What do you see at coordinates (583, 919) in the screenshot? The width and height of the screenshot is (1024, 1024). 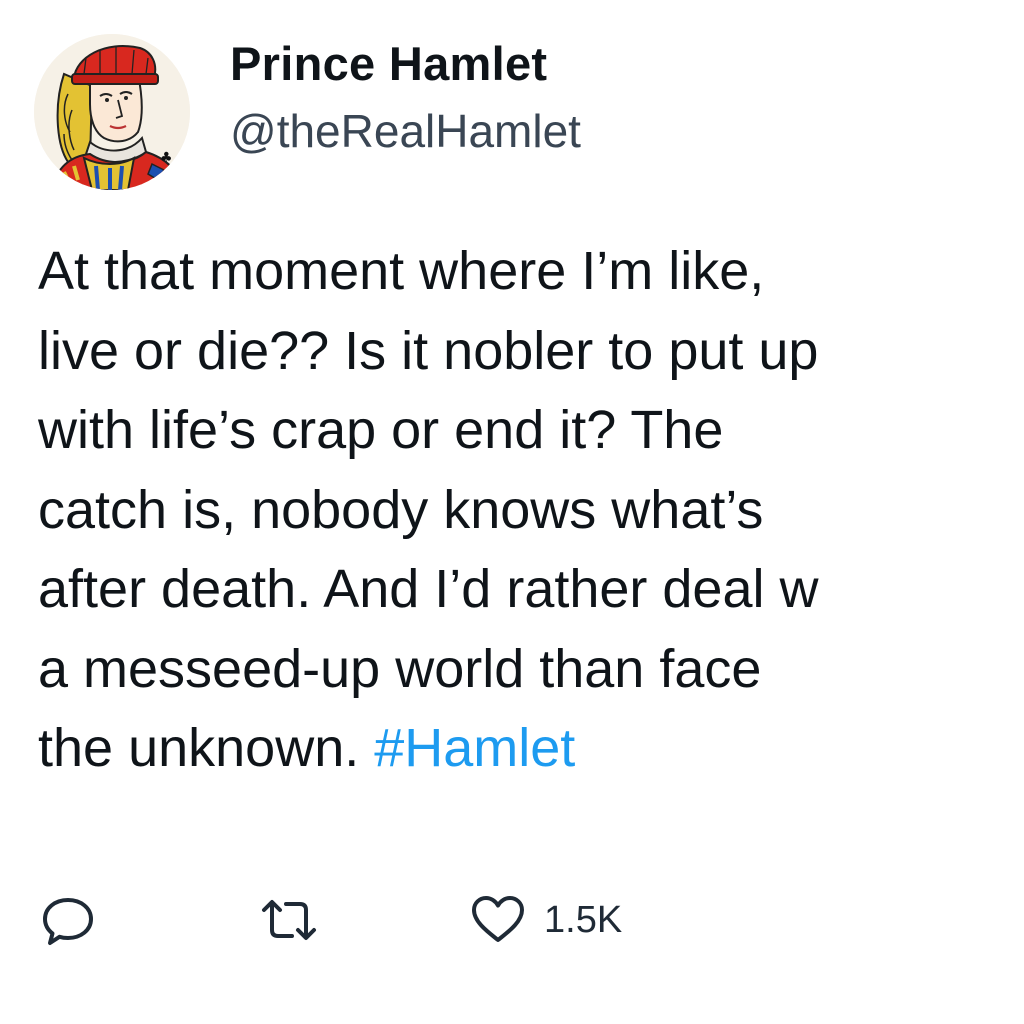 I see `like-count: 1.5K` at bounding box center [583, 919].